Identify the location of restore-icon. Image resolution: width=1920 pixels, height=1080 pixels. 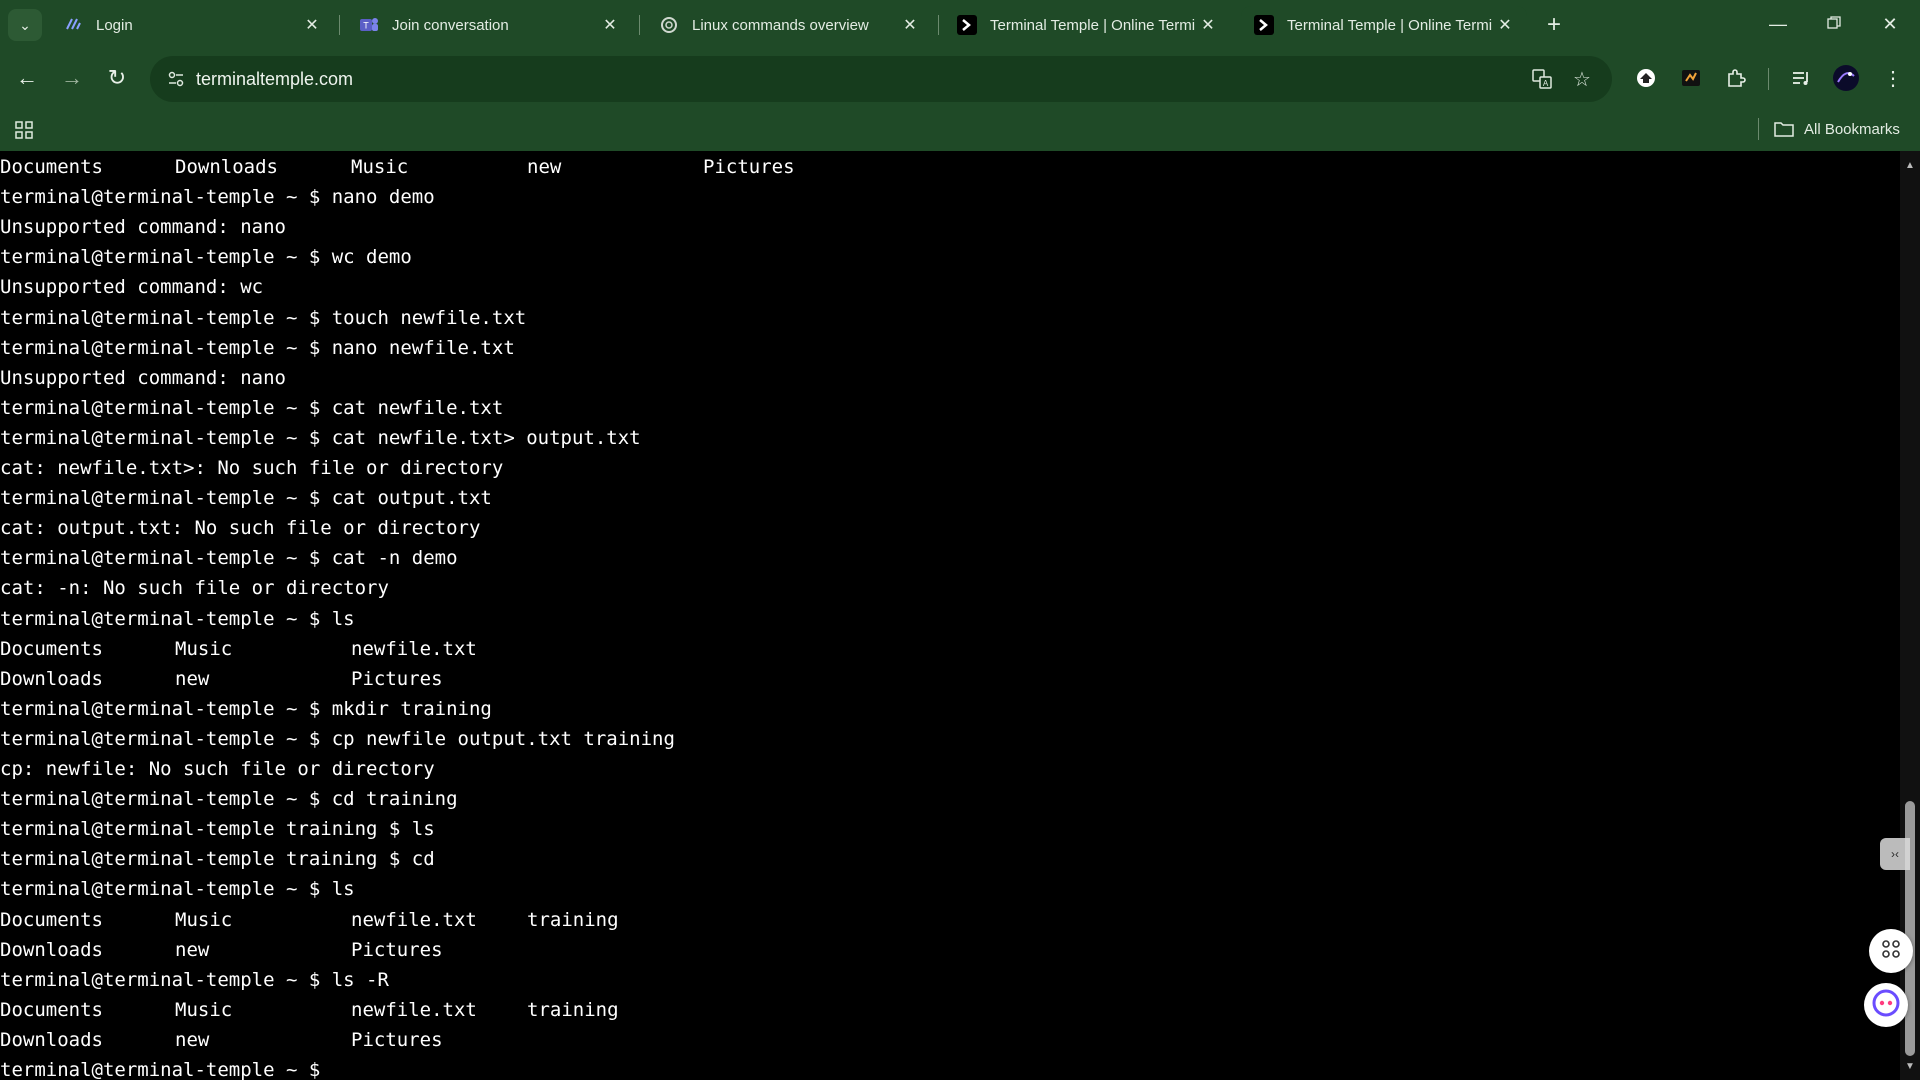
(1834, 24).